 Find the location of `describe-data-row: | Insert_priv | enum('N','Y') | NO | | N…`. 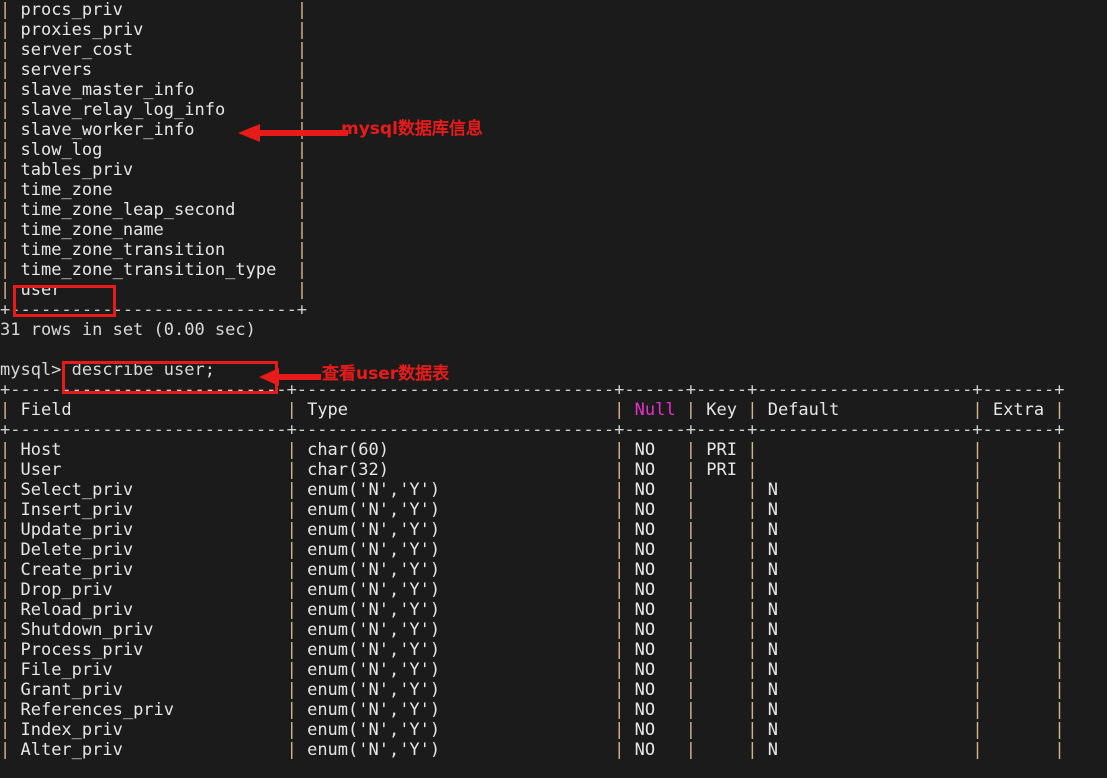

describe-data-row: | Insert_priv | enum('N','Y') | NO | | N… is located at coordinates (532, 510).